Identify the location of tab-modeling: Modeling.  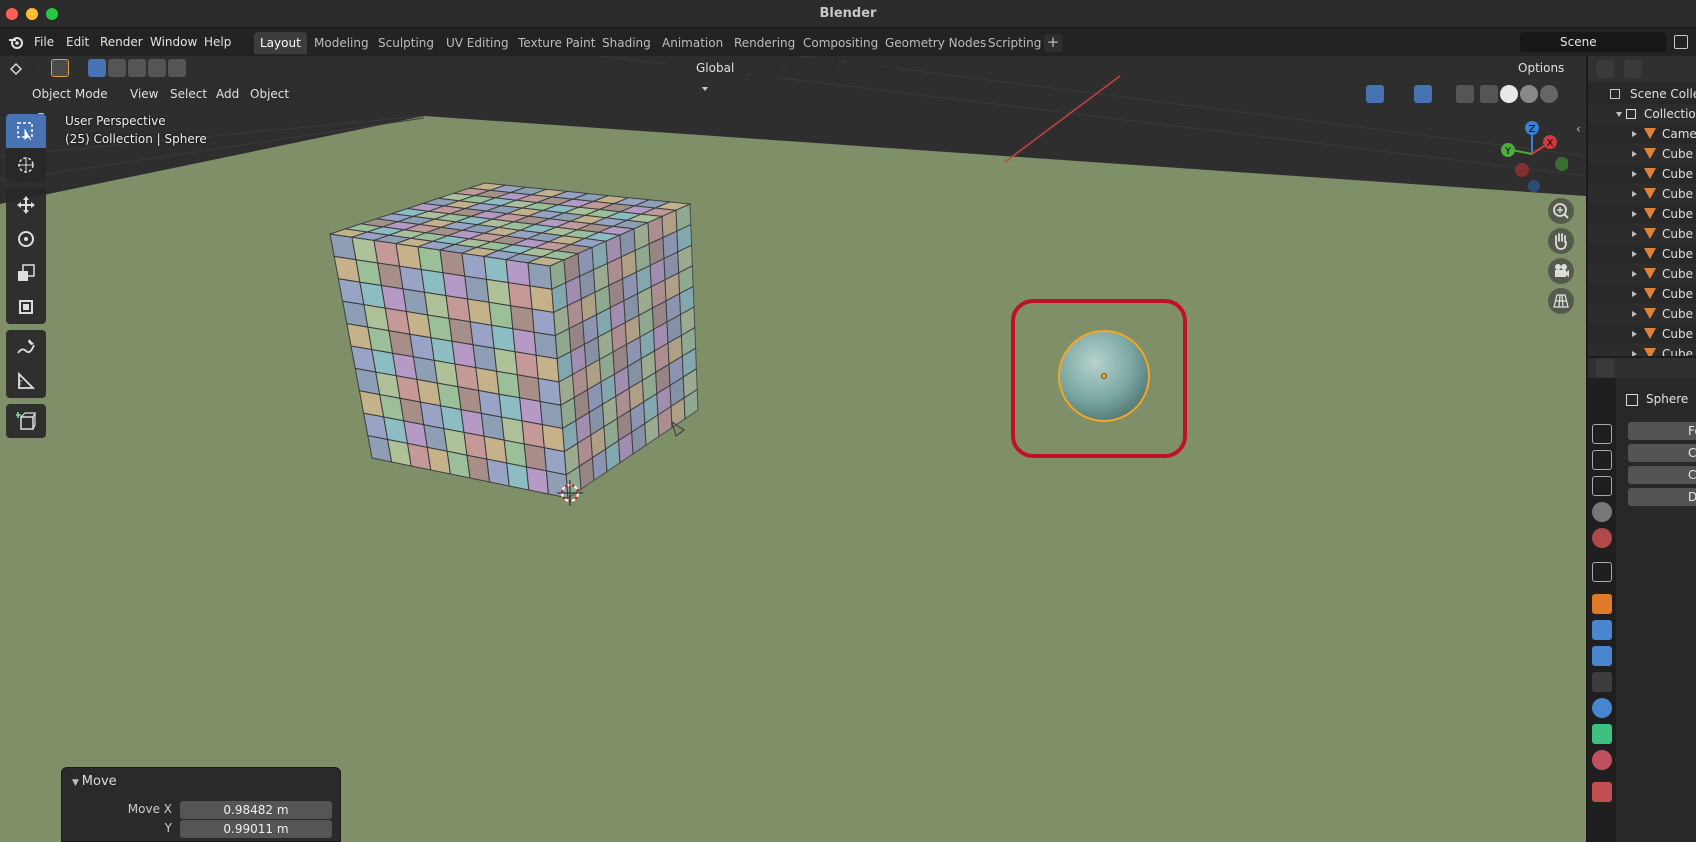
(341, 43).